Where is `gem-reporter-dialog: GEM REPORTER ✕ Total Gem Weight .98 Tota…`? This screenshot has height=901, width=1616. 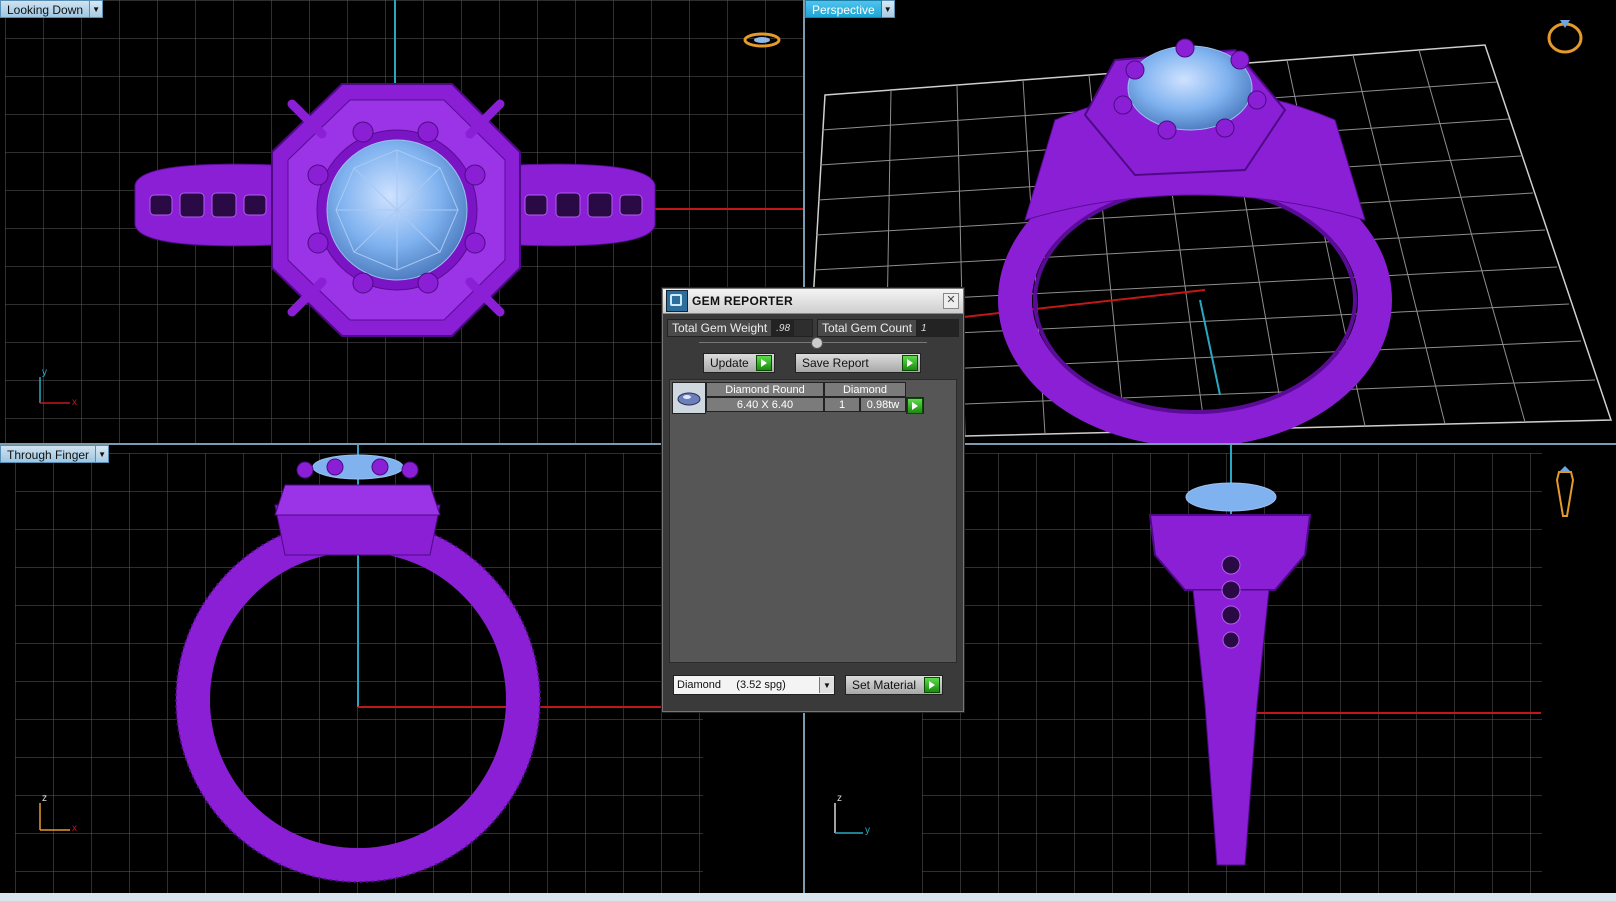
gem-reporter-dialog: GEM REPORTER ✕ Total Gem Weight .98 Tota… is located at coordinates (813, 500).